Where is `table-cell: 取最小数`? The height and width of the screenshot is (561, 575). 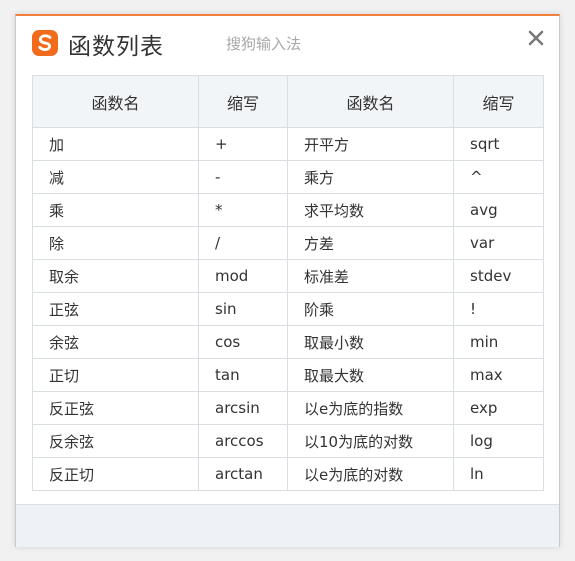
table-cell: 取最小数 is located at coordinates (370, 342).